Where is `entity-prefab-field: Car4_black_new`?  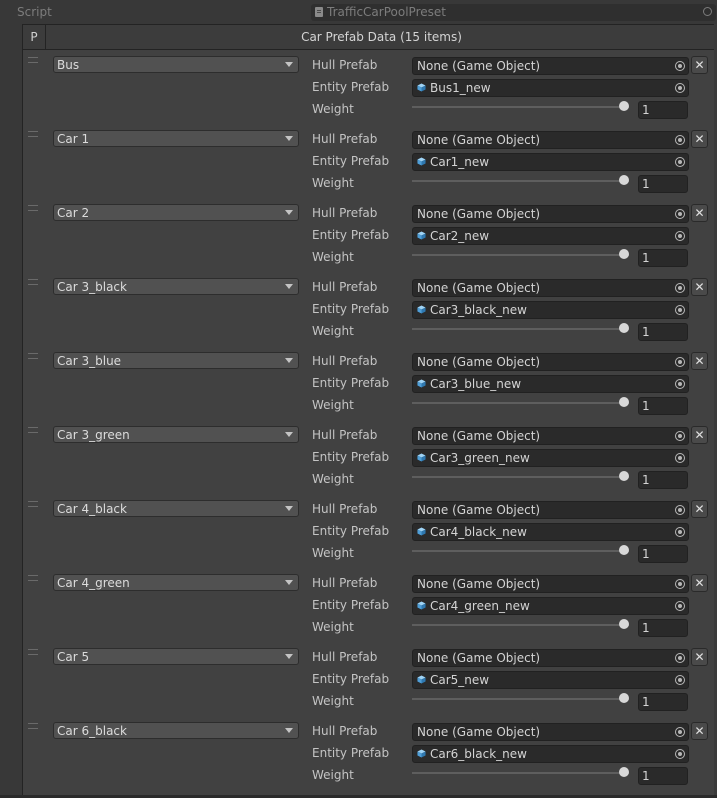
entity-prefab-field: Car4_black_new is located at coordinates (550, 532).